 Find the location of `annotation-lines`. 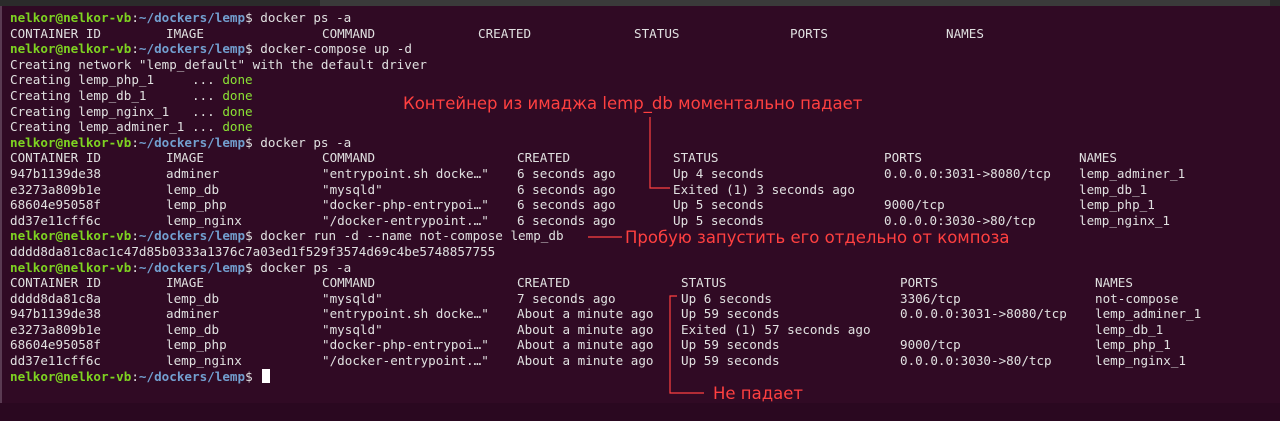

annotation-lines is located at coordinates (646, 255).